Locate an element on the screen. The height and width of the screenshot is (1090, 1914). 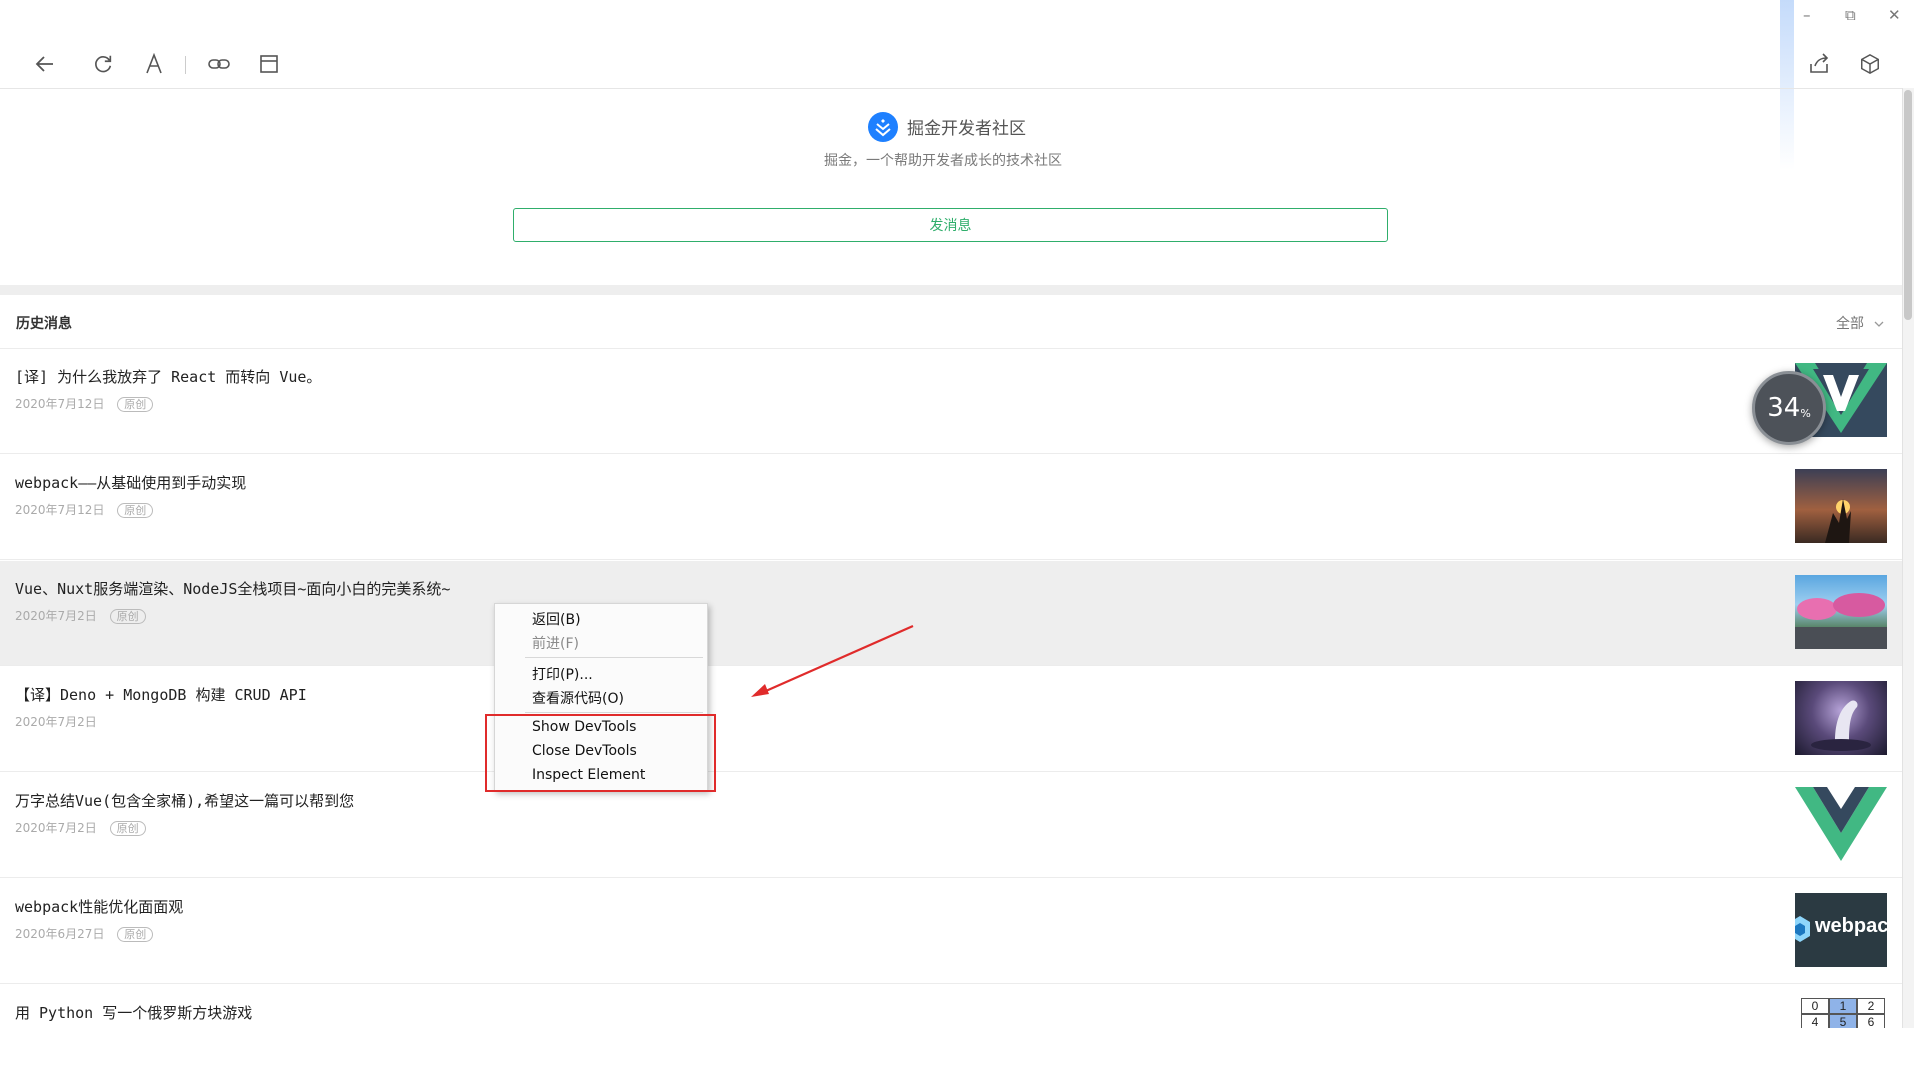
article-title: 万字总结Vue(包含全家桶),希望这一篇可以帮到您 is located at coordinates (184, 800).